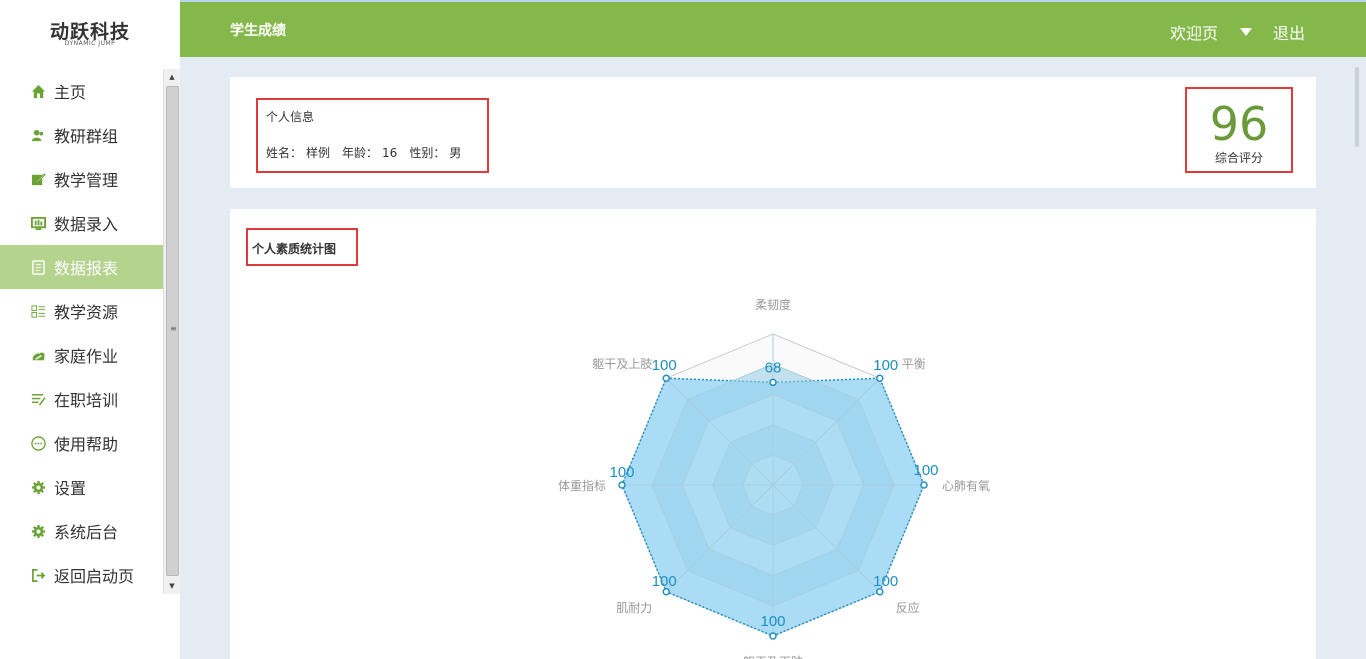 The height and width of the screenshot is (659, 1366). What do you see at coordinates (38, 179) in the screenshot?
I see `edit-icon` at bounding box center [38, 179].